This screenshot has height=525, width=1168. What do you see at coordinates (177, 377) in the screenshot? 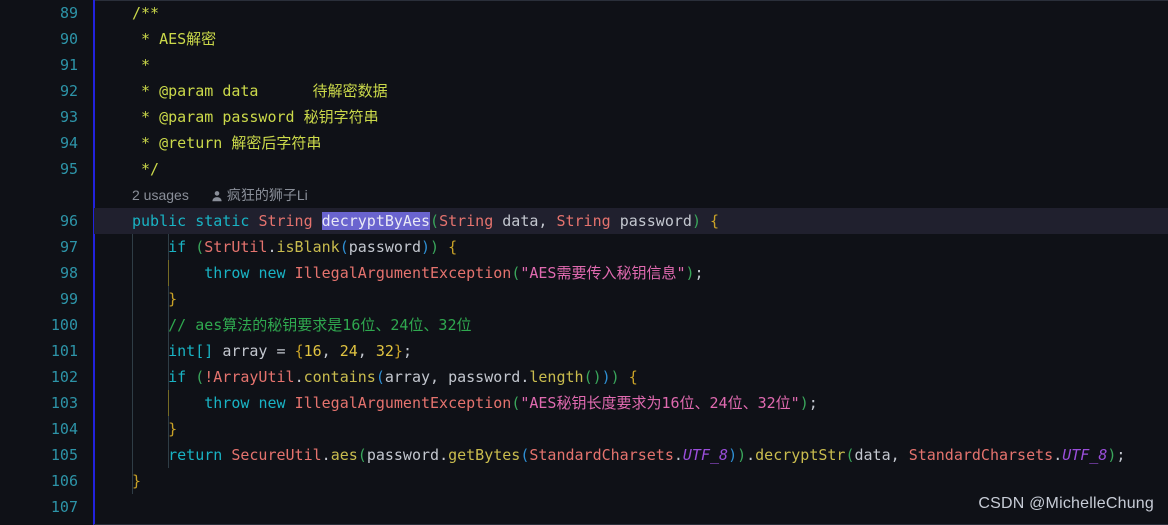
I see `token-keyword: if` at bounding box center [177, 377].